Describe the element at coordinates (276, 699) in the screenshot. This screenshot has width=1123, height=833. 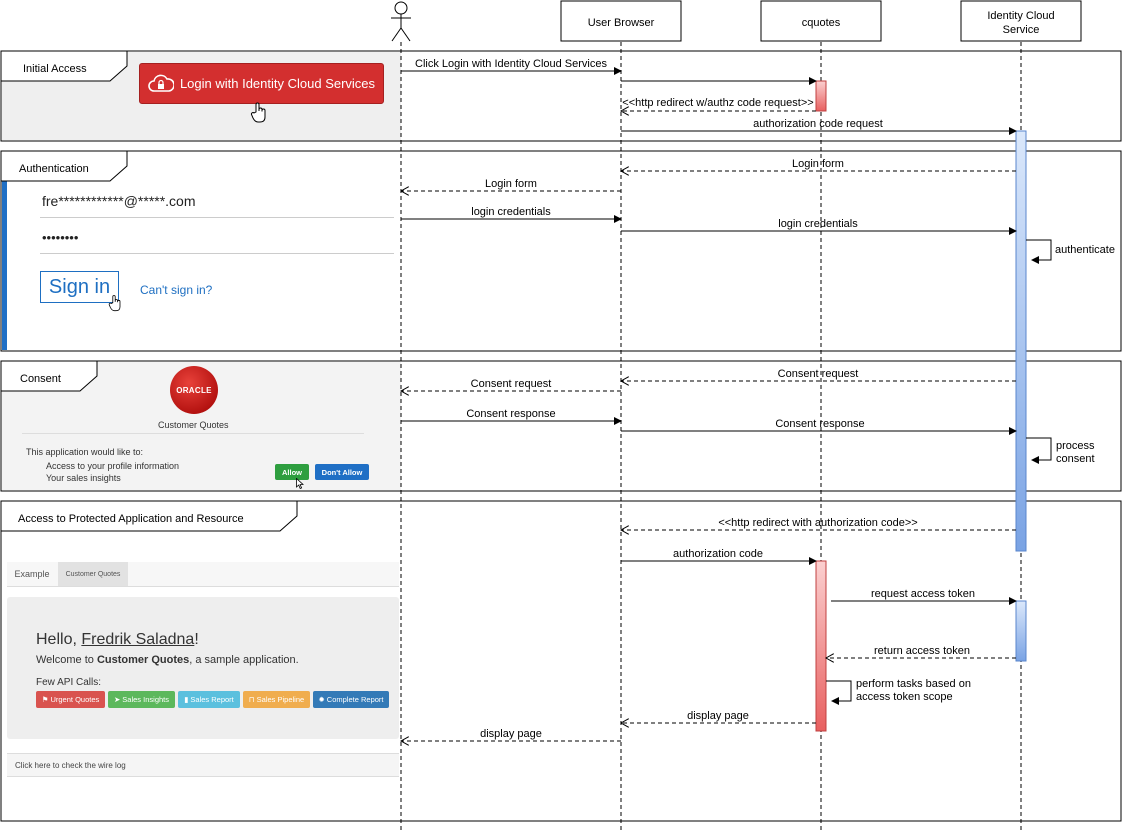
I see `sales-pipeline-button: ⊓ Sales Pipeline` at that location.